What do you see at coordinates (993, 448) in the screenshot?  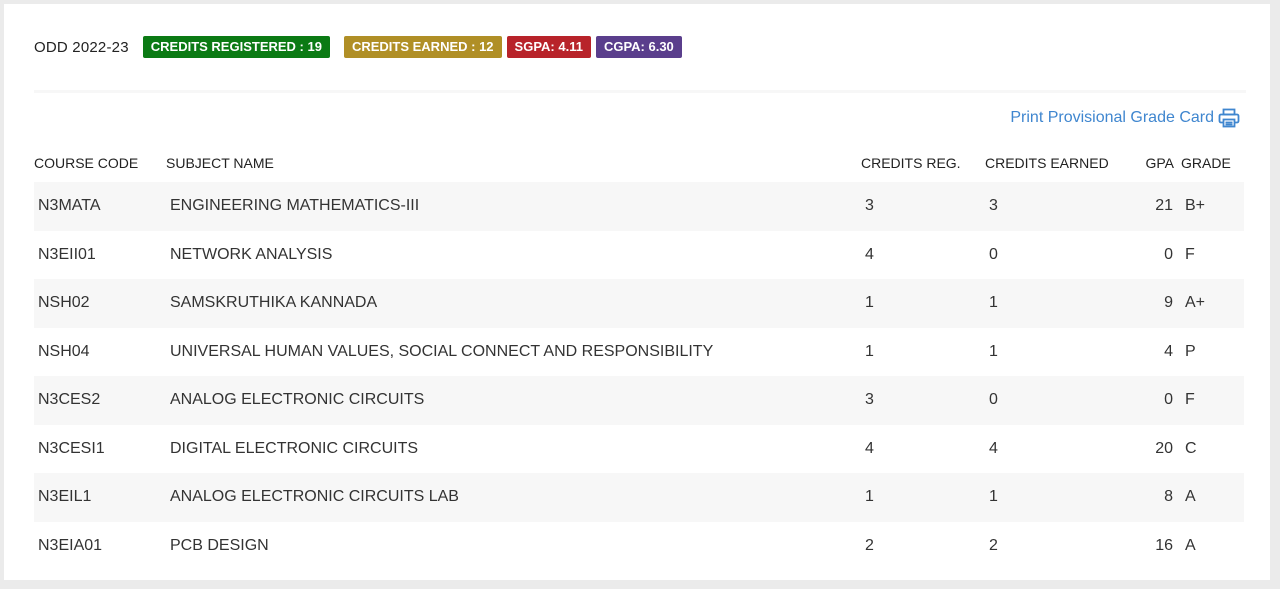 I see `credits-earned-cell: 4` at bounding box center [993, 448].